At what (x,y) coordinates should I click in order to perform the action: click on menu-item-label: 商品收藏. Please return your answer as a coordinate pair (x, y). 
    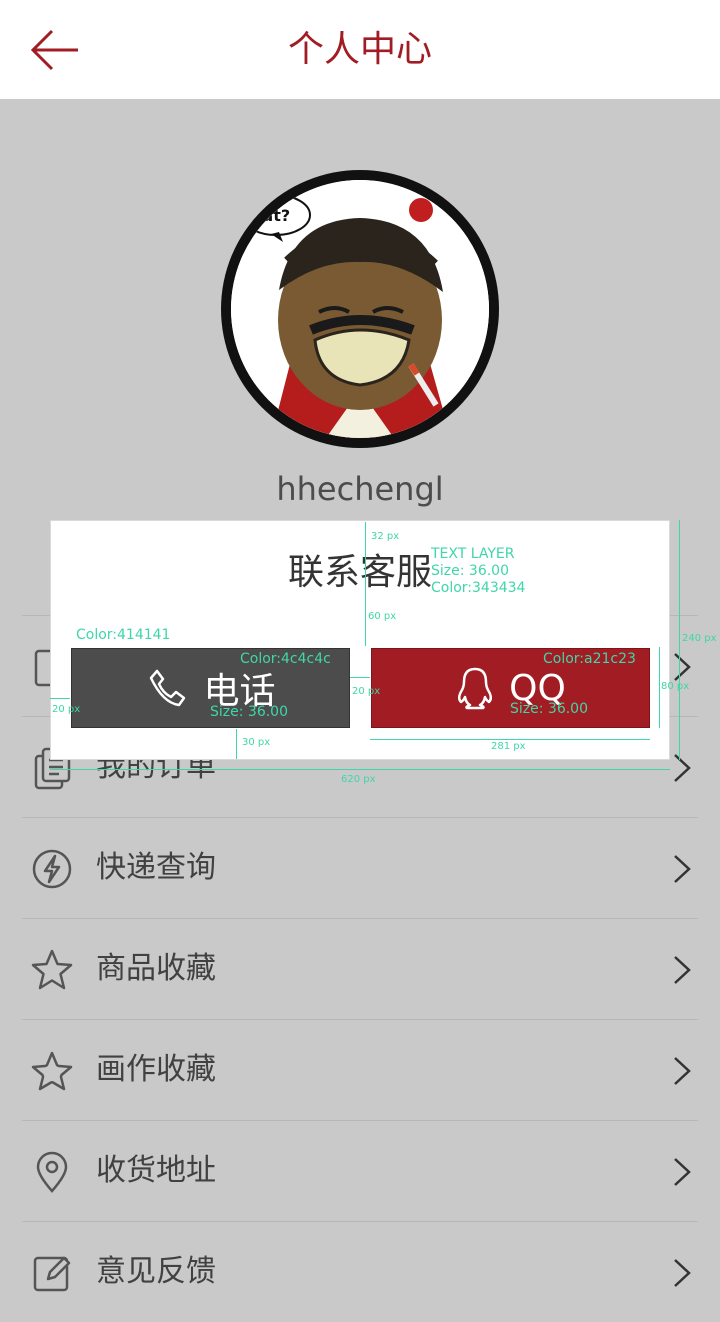
    Looking at the image, I should click on (156, 968).